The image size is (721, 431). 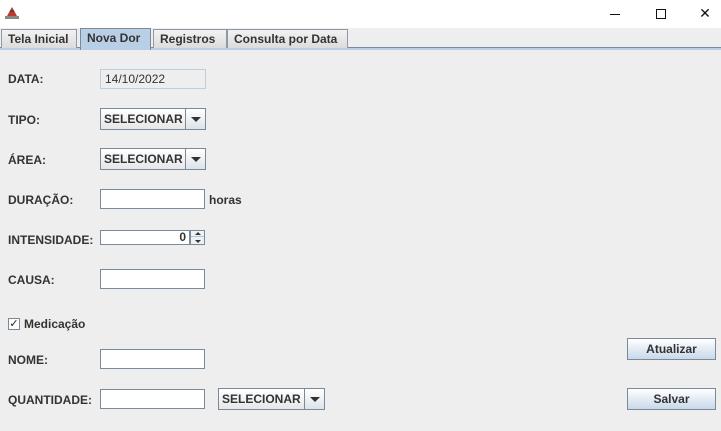 I want to click on causa-input, so click(x=152, y=279).